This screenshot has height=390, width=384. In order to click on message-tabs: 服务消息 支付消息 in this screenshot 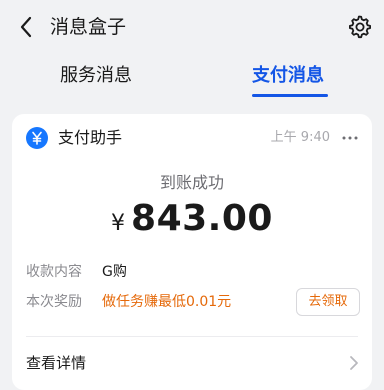, I will do `click(192, 78)`.